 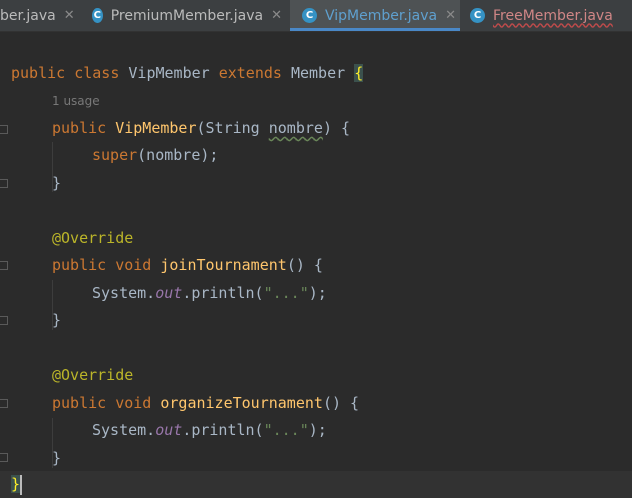 What do you see at coordinates (155, 155) in the screenshot?
I see `code-line-super-call: super(nombre);` at bounding box center [155, 155].